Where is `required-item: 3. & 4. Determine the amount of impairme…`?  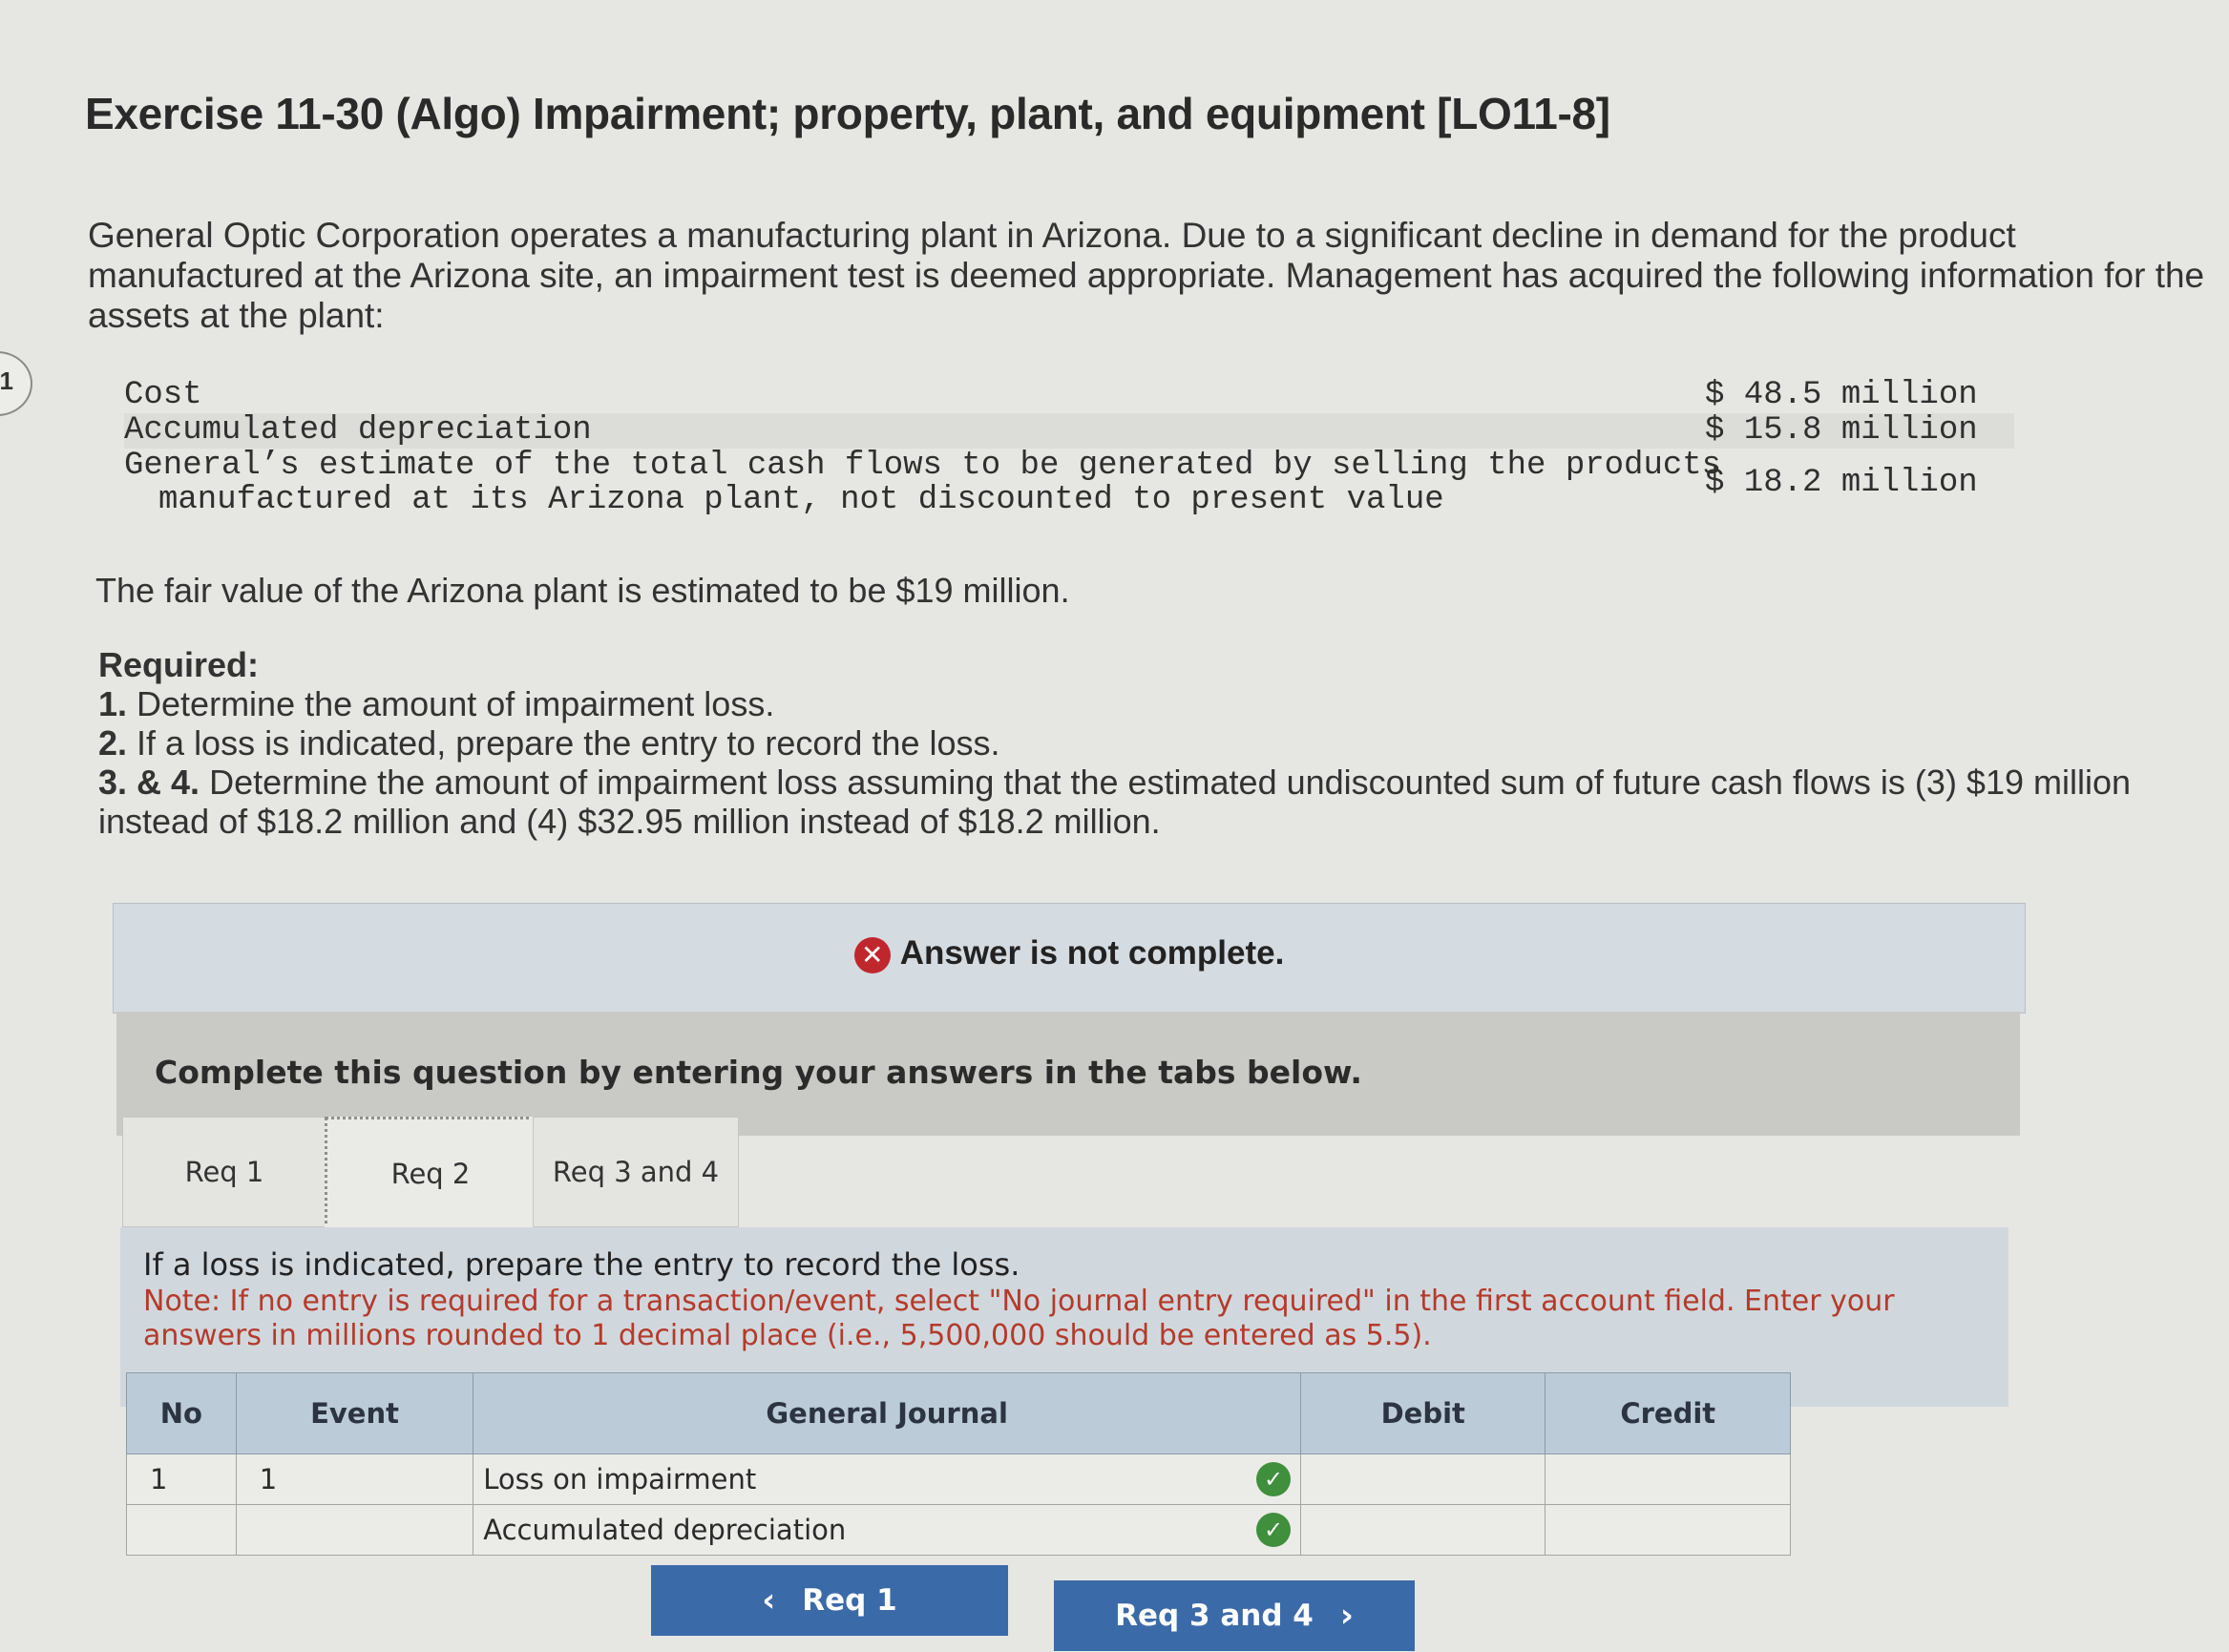 required-item: 3. & 4. Determine the amount of impairme… is located at coordinates (1158, 802).